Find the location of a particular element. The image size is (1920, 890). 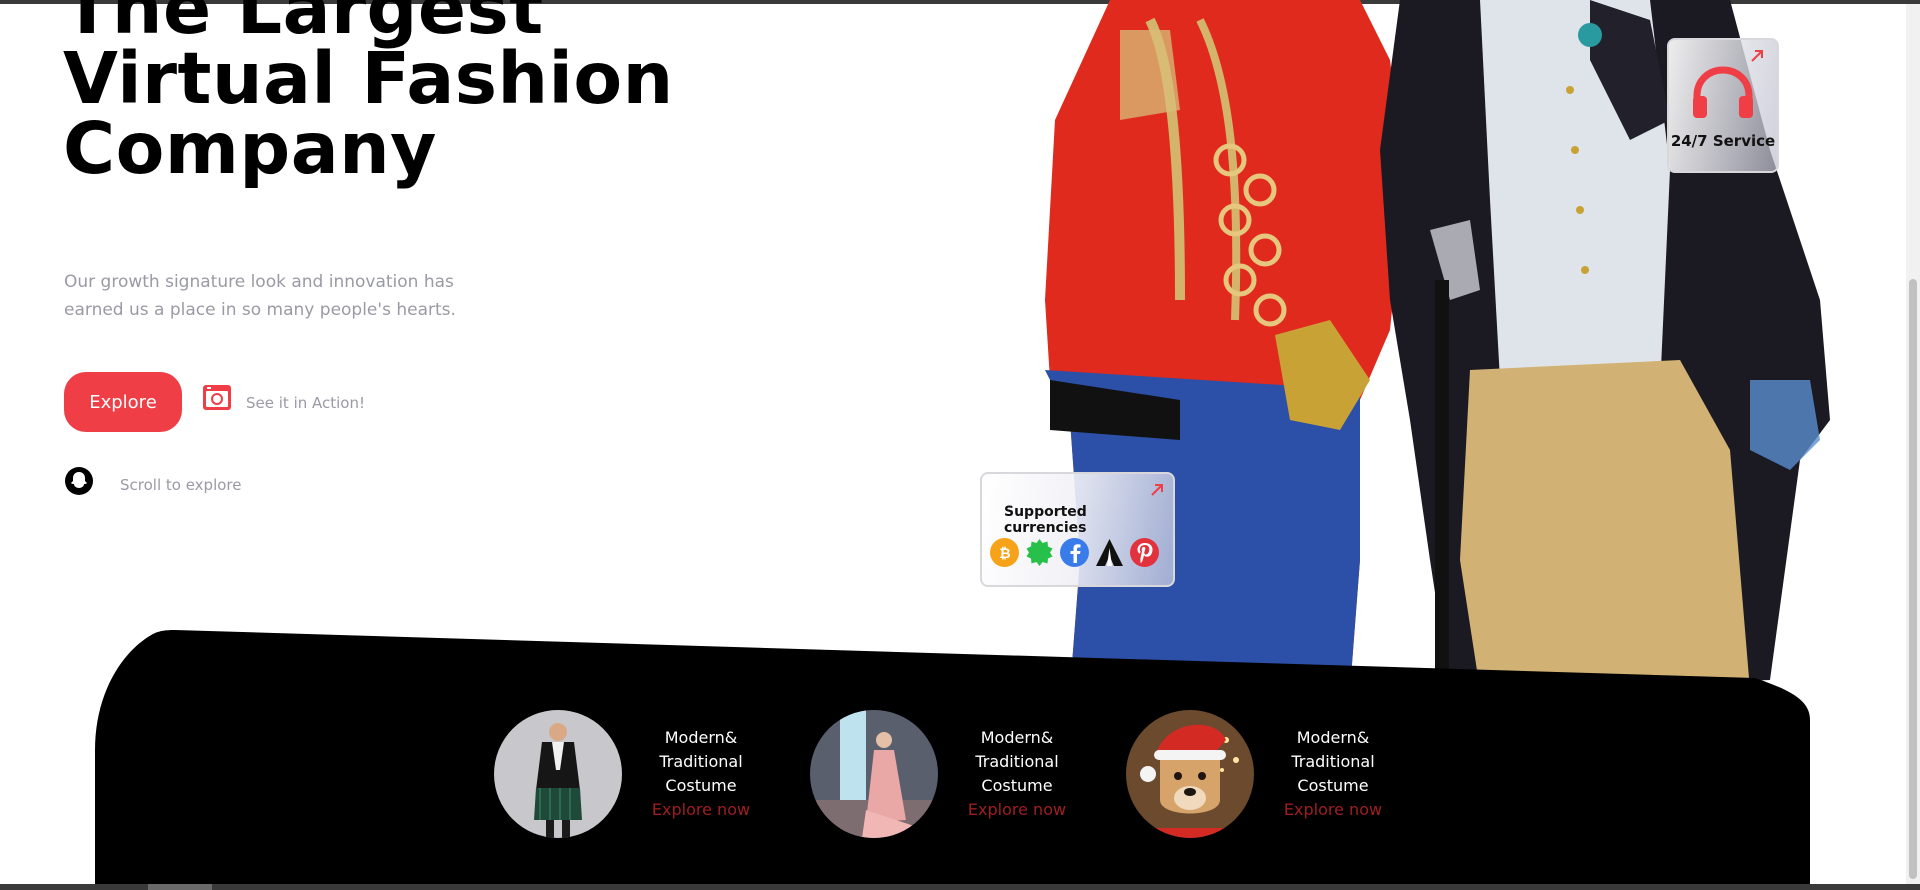

service-card: 24/7 Service is located at coordinates (1723, 105).